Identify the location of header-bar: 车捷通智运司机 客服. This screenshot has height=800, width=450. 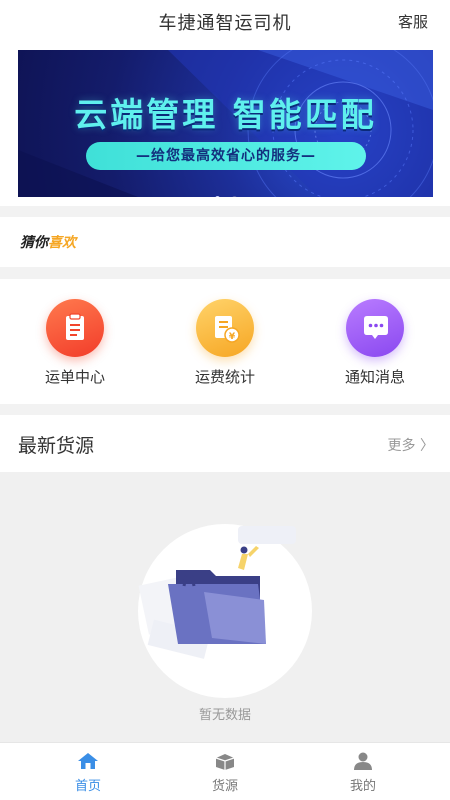
(225, 21).